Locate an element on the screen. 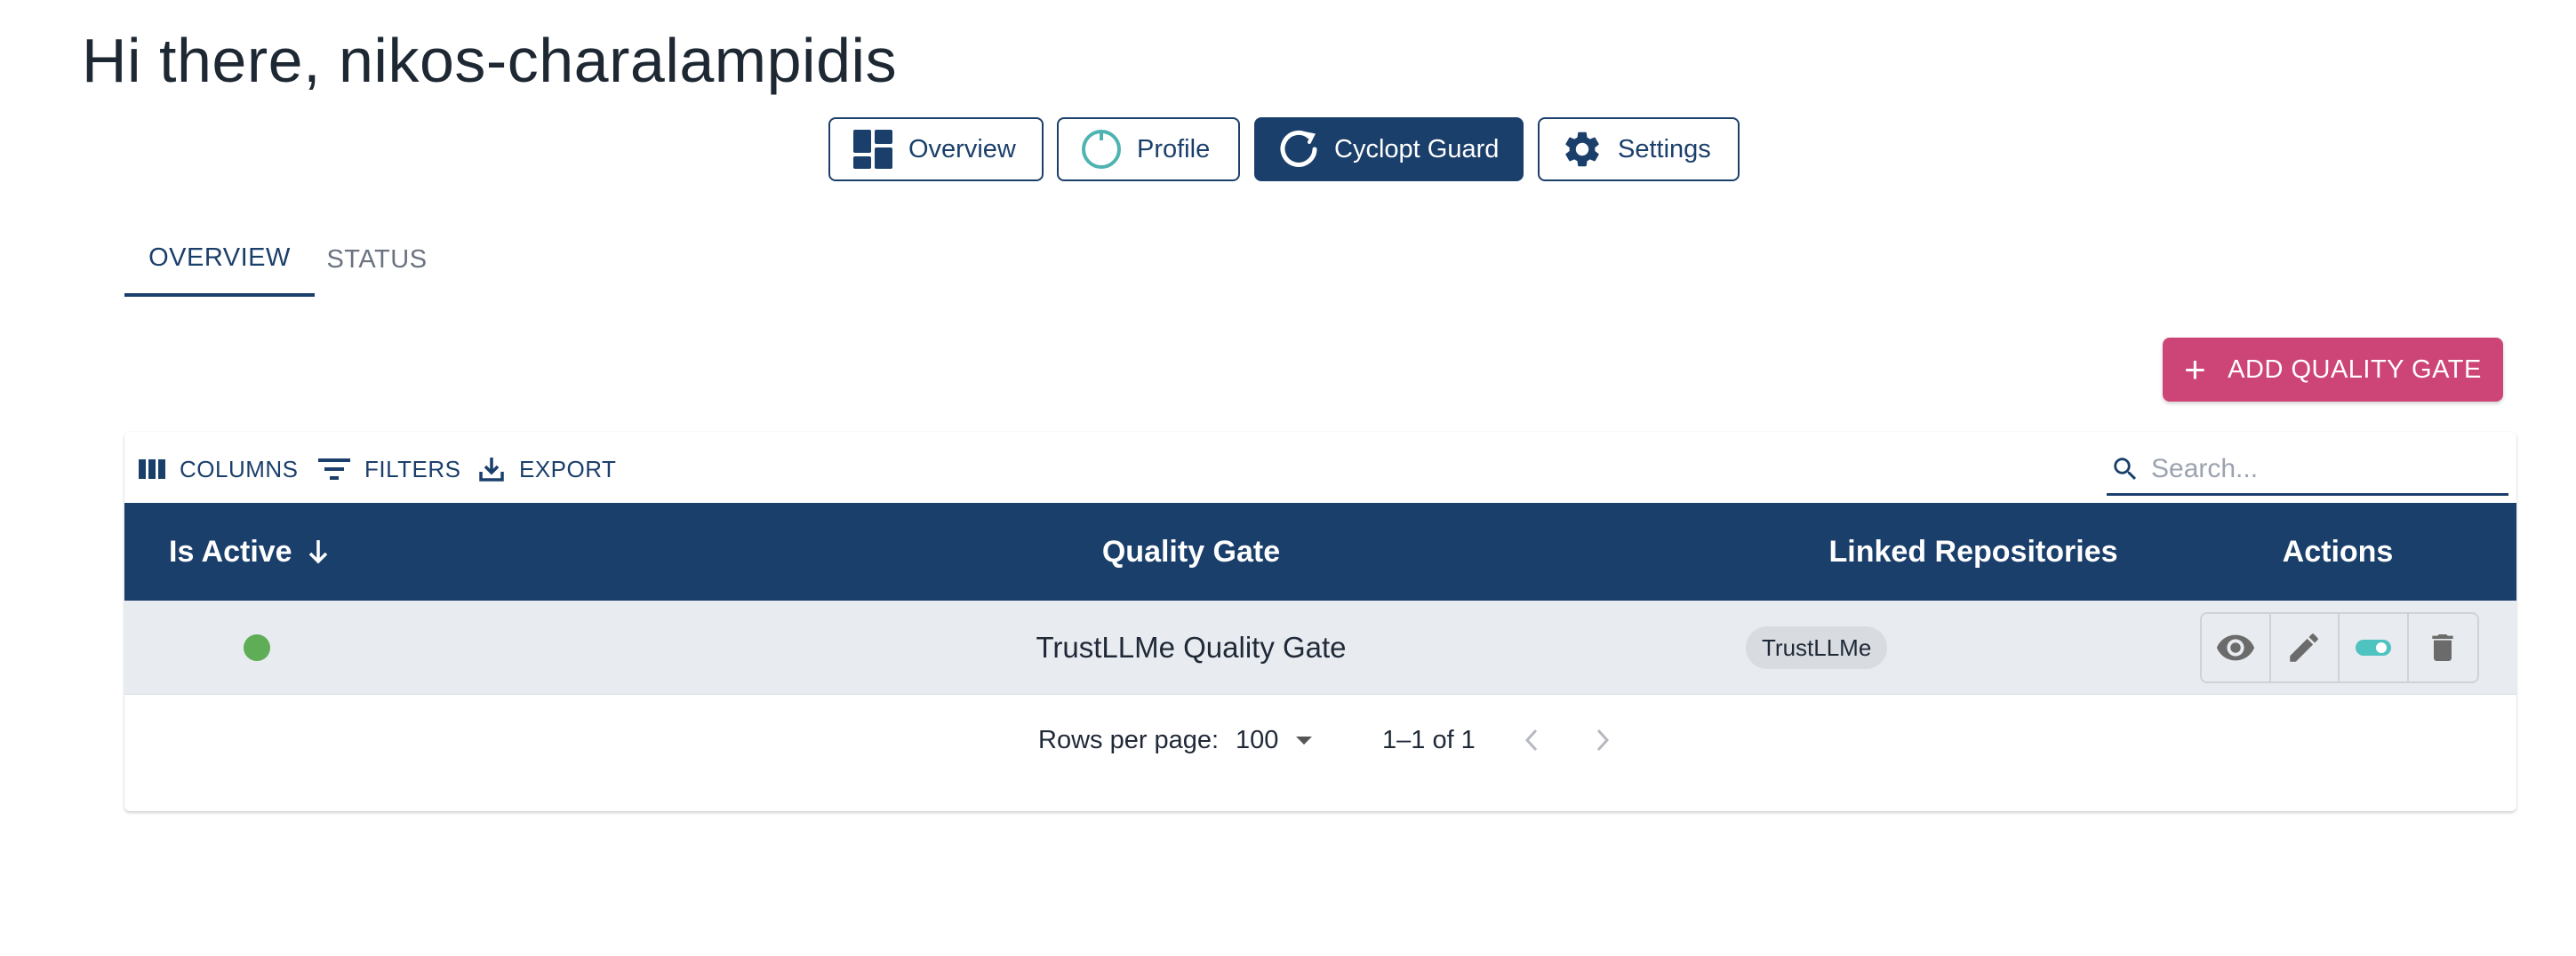 The image size is (2576, 956). chevron-right-icon is located at coordinates (1603, 740).